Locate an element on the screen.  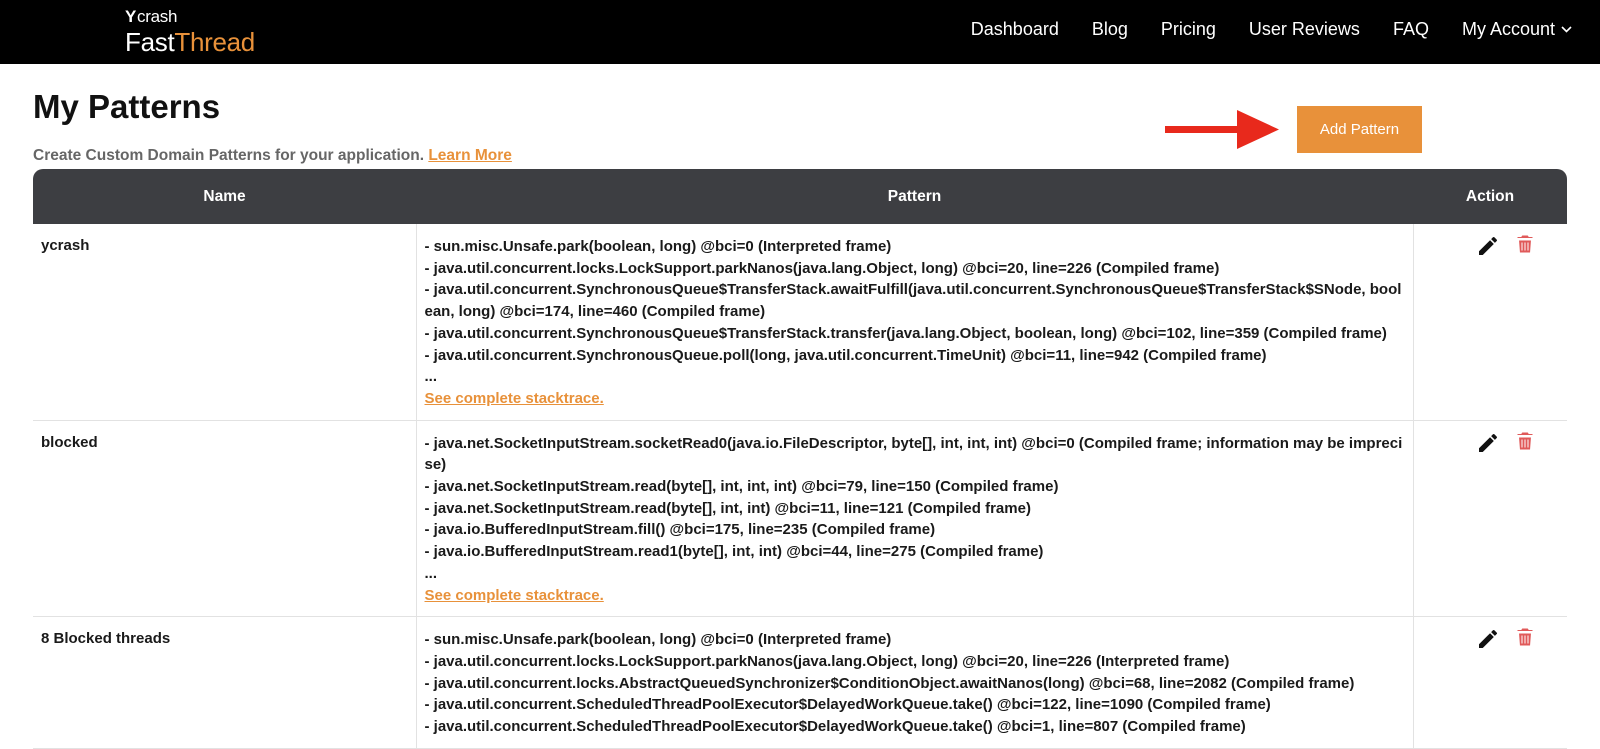
logo-thread-text: Thread is located at coordinates (214, 42).